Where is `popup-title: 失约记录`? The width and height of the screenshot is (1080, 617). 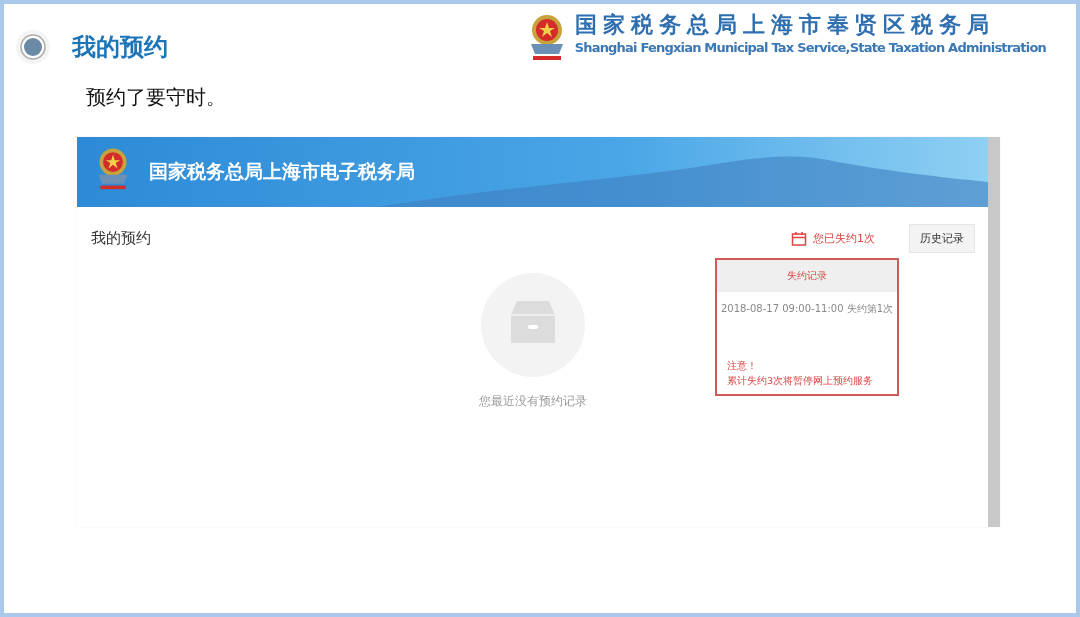 popup-title: 失约记录 is located at coordinates (807, 276).